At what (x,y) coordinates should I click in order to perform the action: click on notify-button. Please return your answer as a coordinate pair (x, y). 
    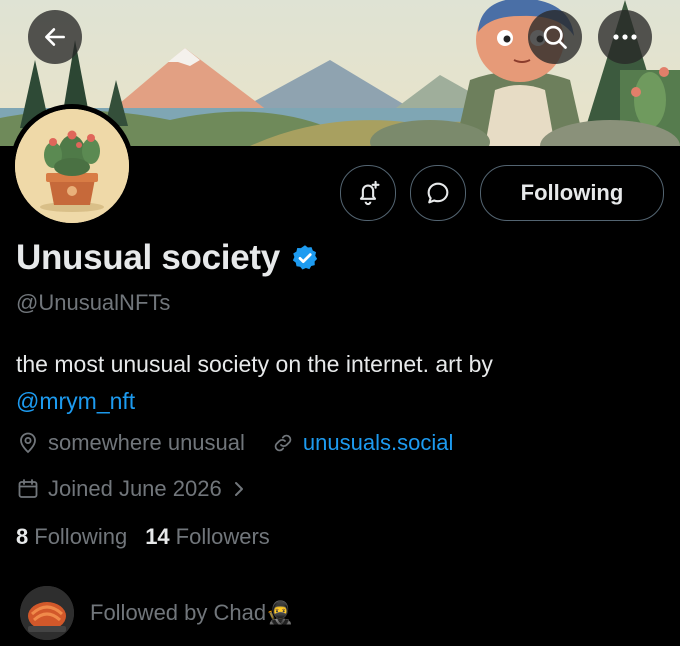
    Looking at the image, I should click on (368, 193).